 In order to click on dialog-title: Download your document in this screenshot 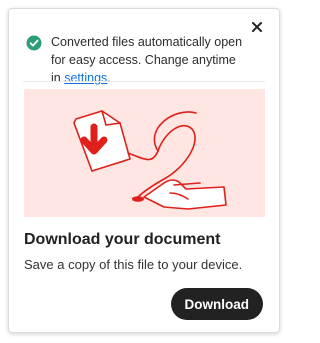, I will do `click(122, 239)`.